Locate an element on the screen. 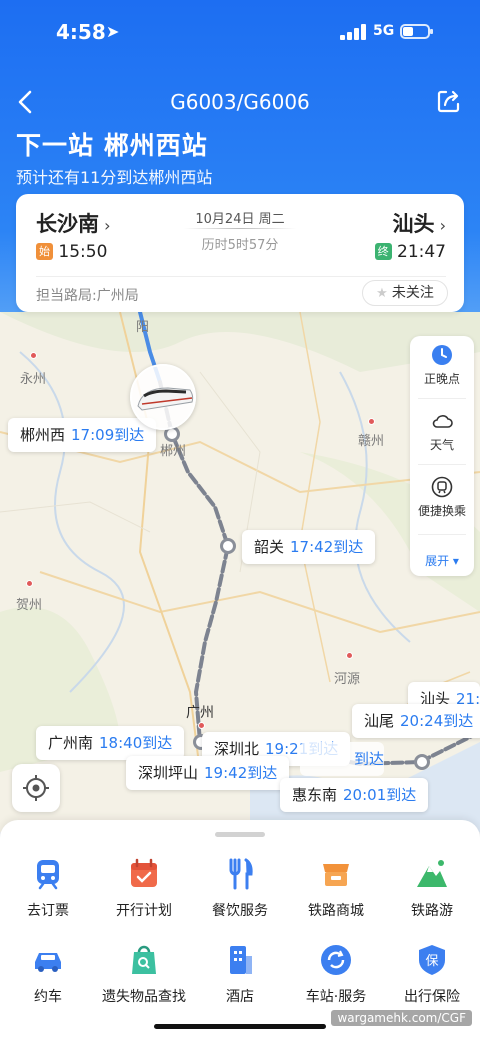  insurance-icon: 保 is located at coordinates (432, 960).